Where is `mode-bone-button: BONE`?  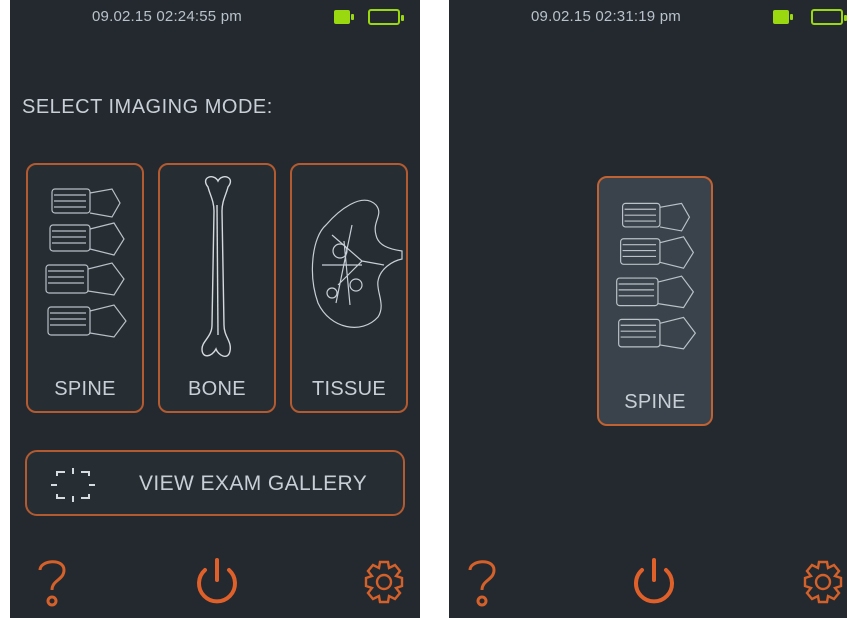 mode-bone-button: BONE is located at coordinates (217, 288).